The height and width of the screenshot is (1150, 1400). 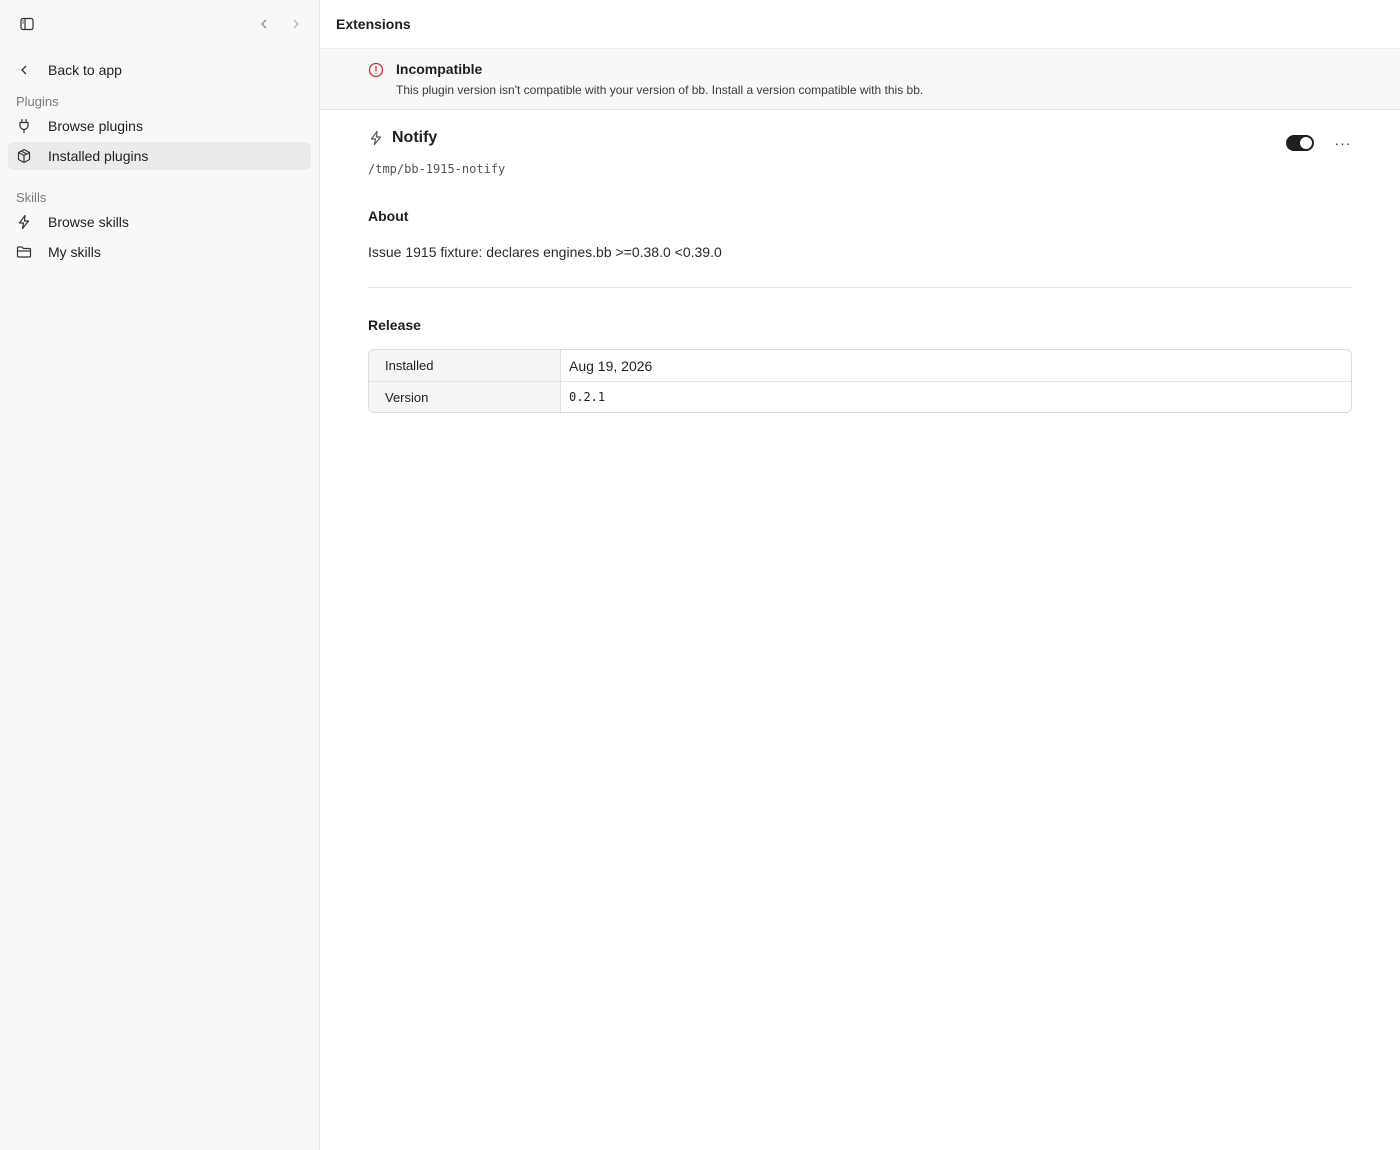 I want to click on more-options-button: ···, so click(x=1343, y=143).